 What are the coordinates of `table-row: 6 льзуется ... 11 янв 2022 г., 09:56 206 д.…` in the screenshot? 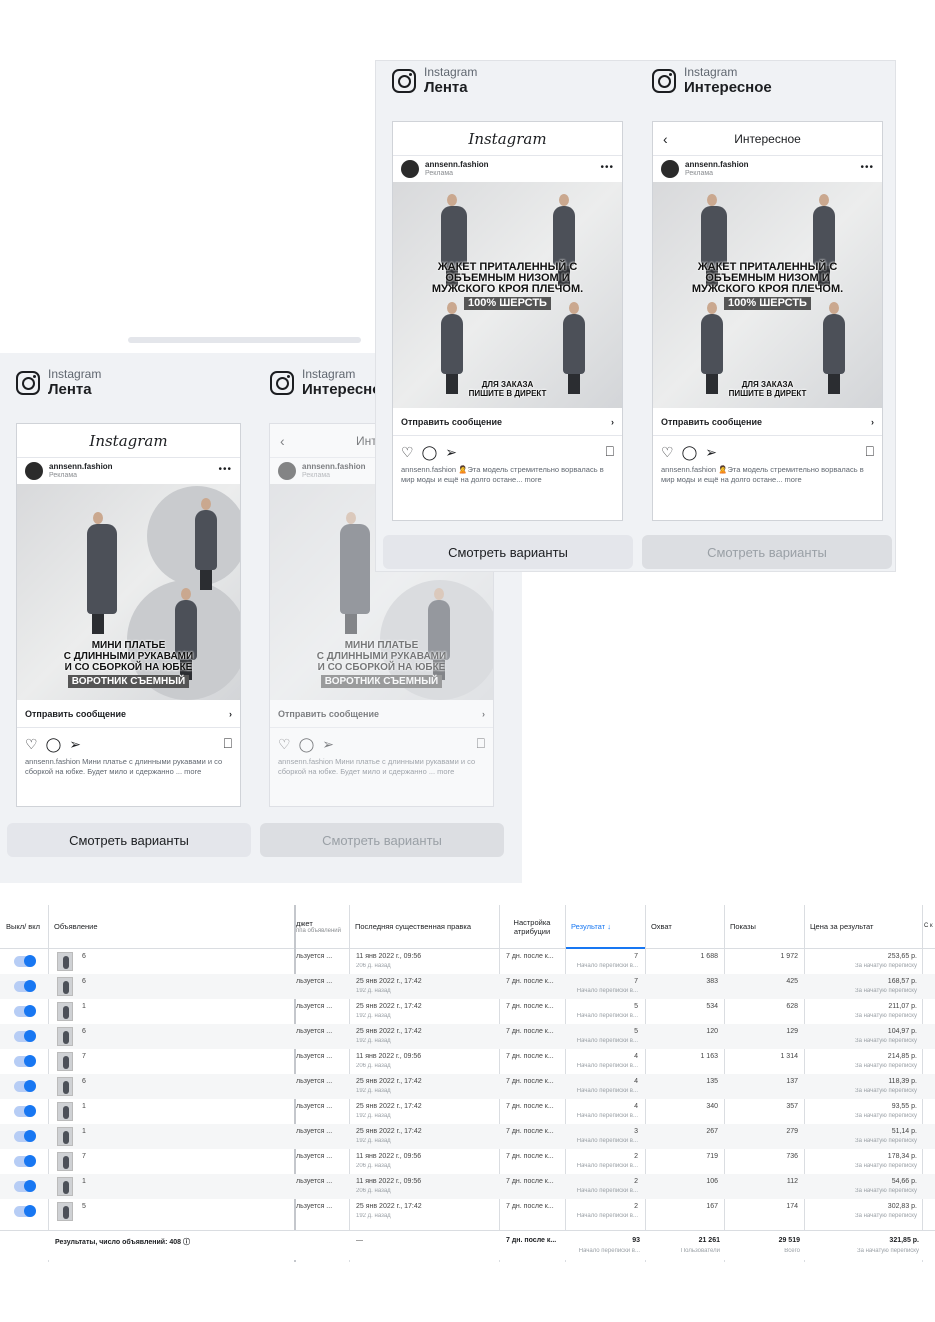 It's located at (467, 961).